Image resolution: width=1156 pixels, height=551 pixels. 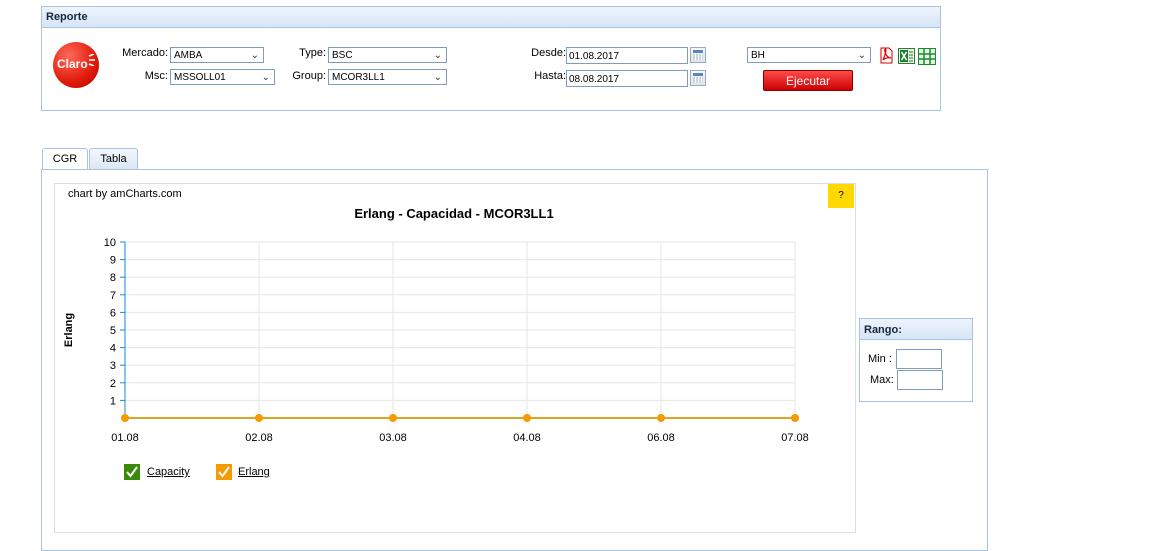 I want to click on type-label: Type:, so click(x=312, y=53).